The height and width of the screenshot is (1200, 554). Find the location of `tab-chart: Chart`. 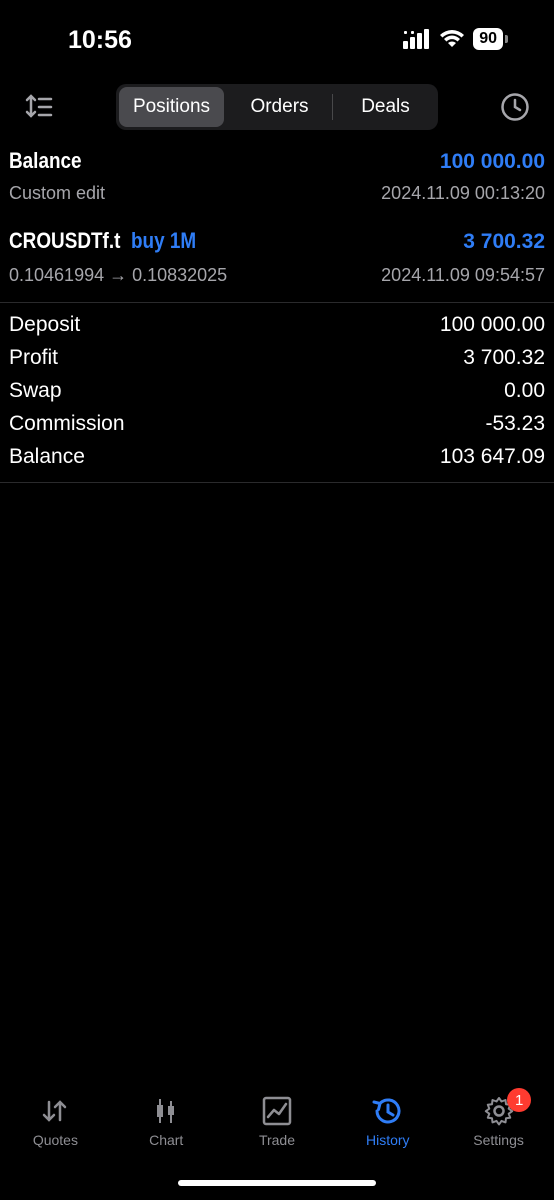

tab-chart: Chart is located at coordinates (166, 1121).